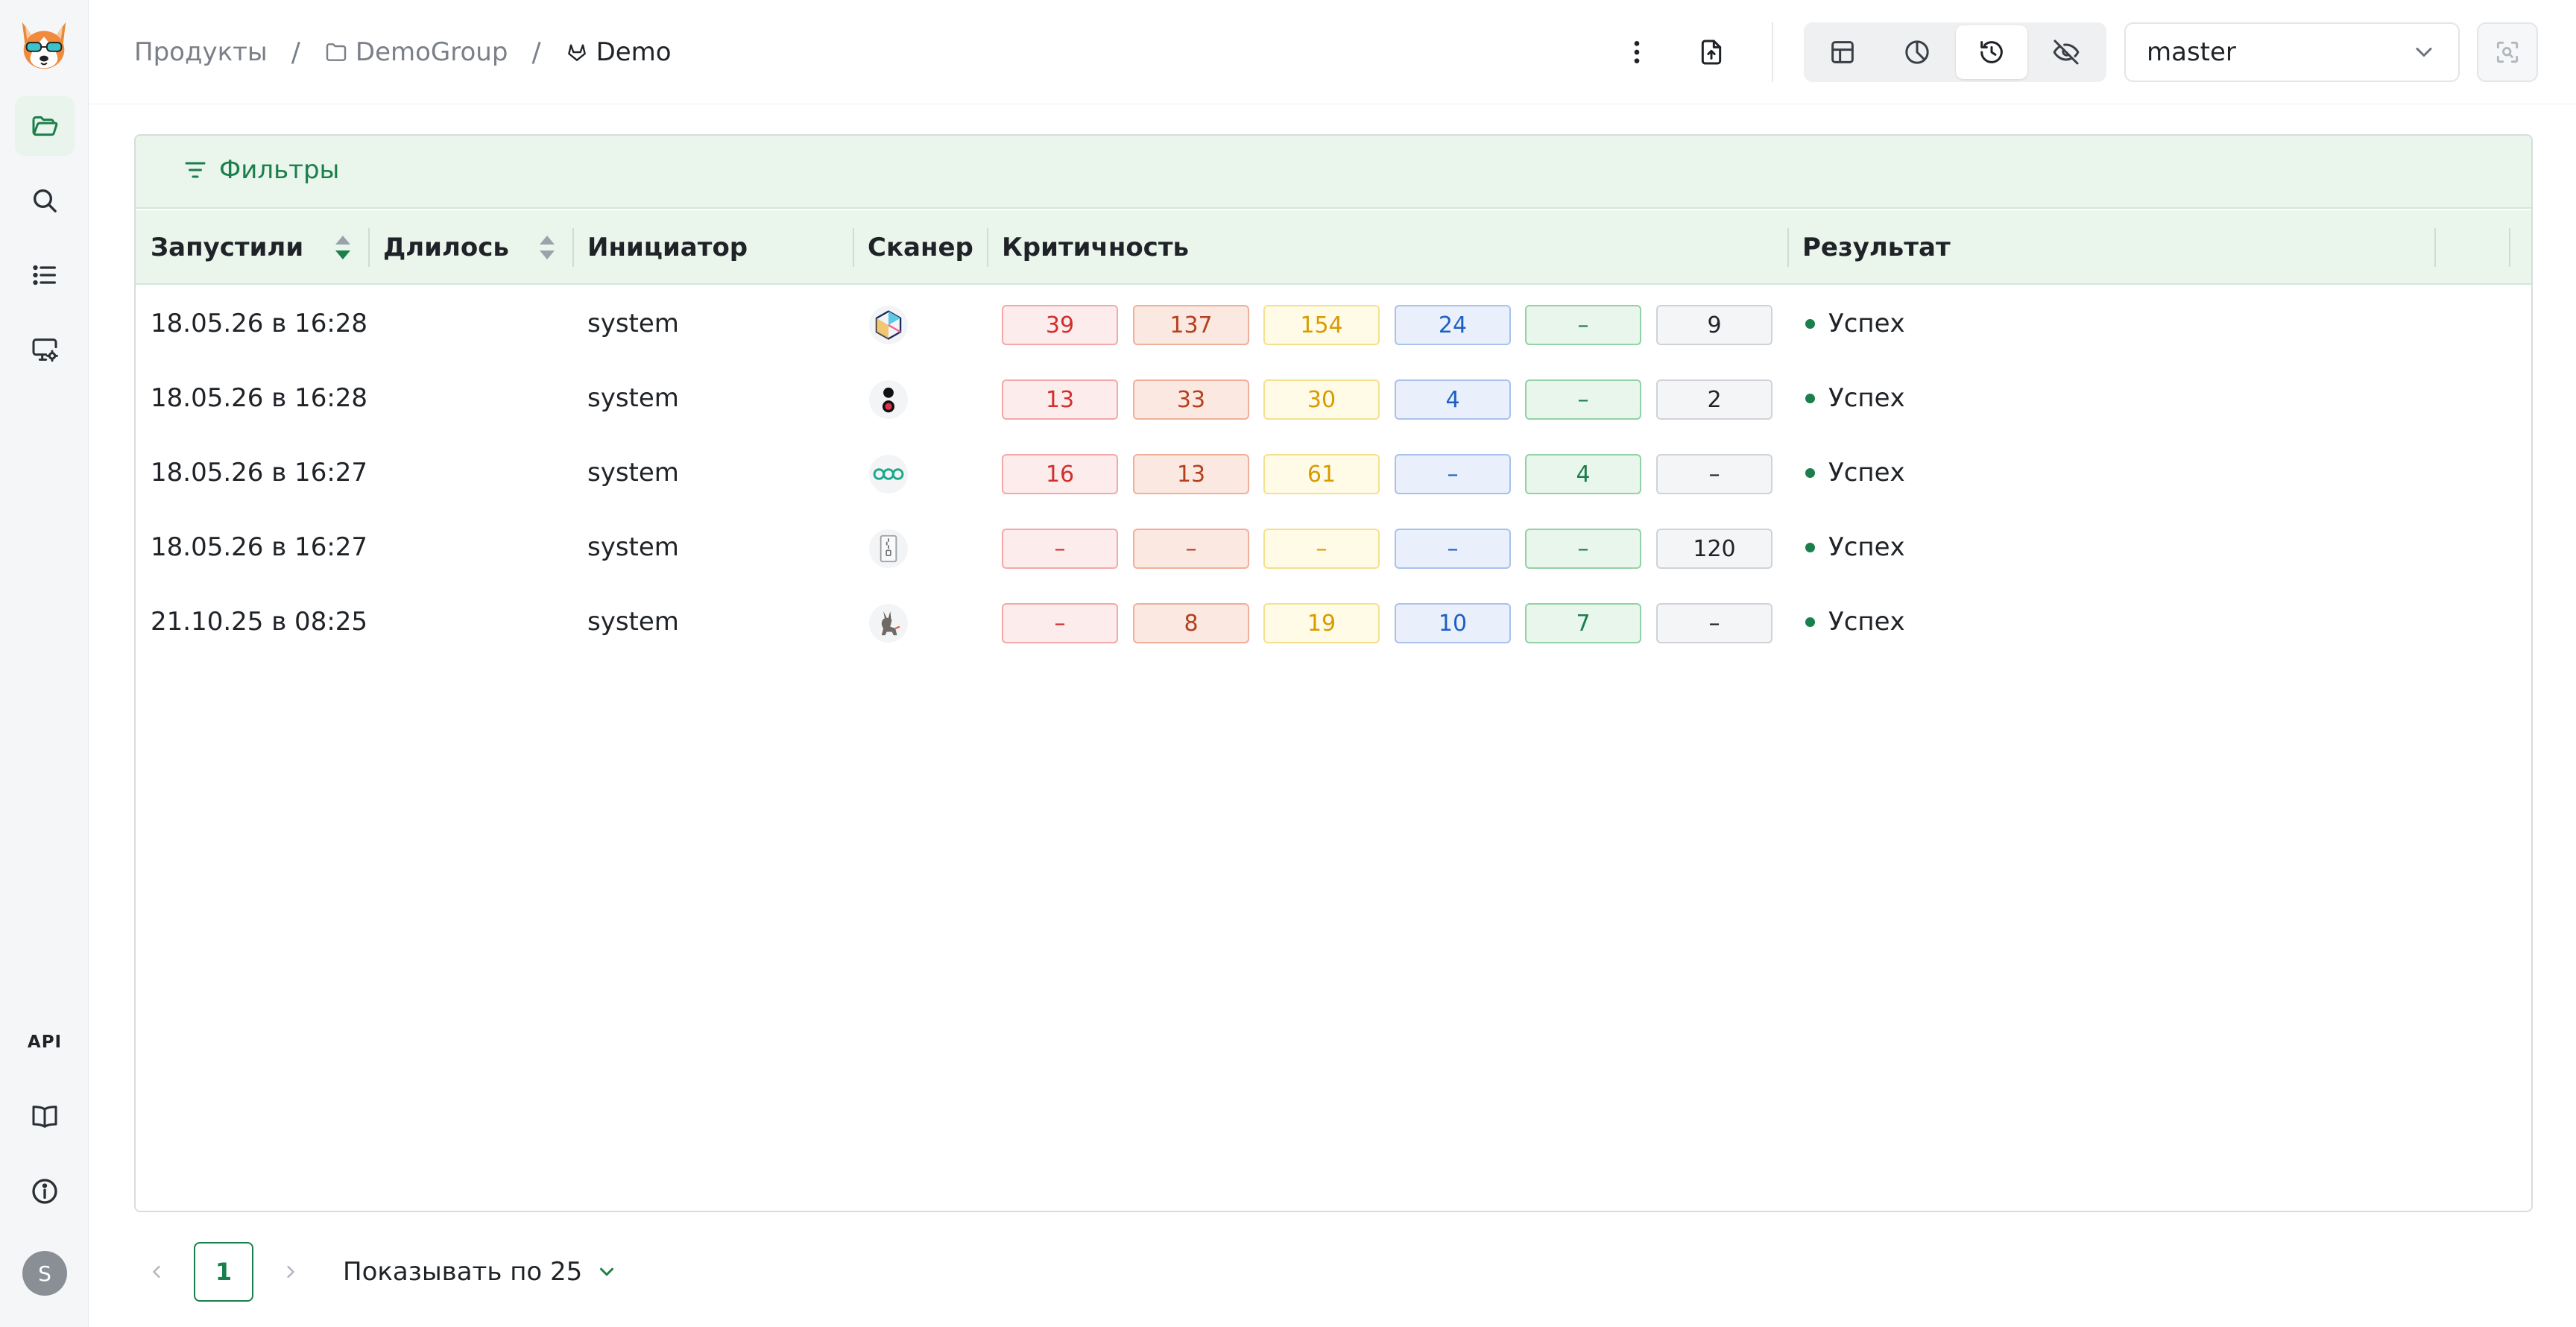 The width and height of the screenshot is (2576, 1327). I want to click on severity-critical-badge: –, so click(1060, 623).